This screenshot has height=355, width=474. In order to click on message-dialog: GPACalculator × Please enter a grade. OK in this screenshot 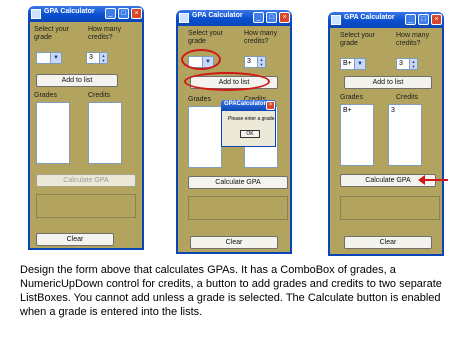, I will do `click(248, 123)`.